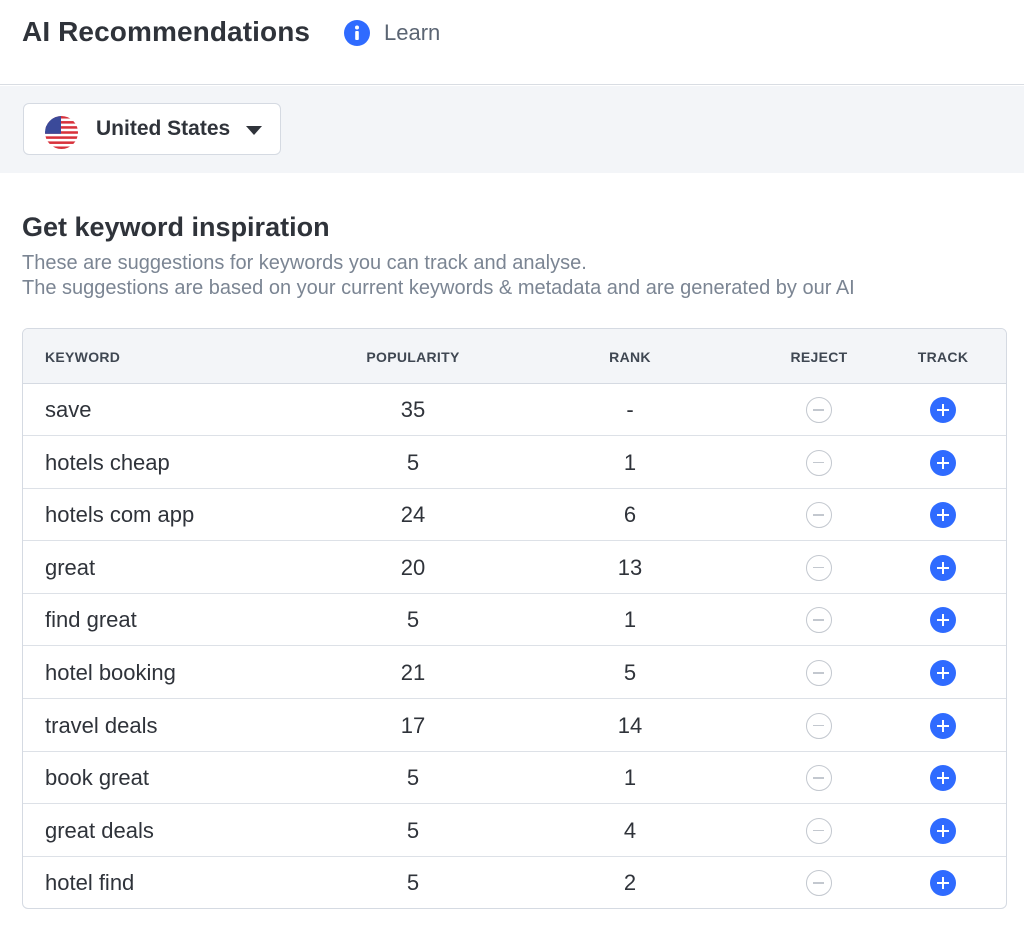  What do you see at coordinates (413, 515) in the screenshot?
I see `popularity-cell: 24` at bounding box center [413, 515].